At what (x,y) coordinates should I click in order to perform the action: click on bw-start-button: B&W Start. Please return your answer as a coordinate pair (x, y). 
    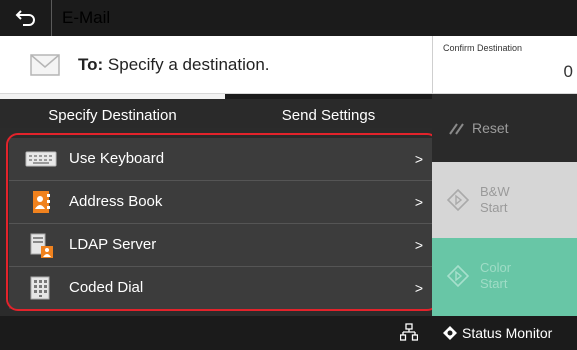
    Looking at the image, I should click on (504, 200).